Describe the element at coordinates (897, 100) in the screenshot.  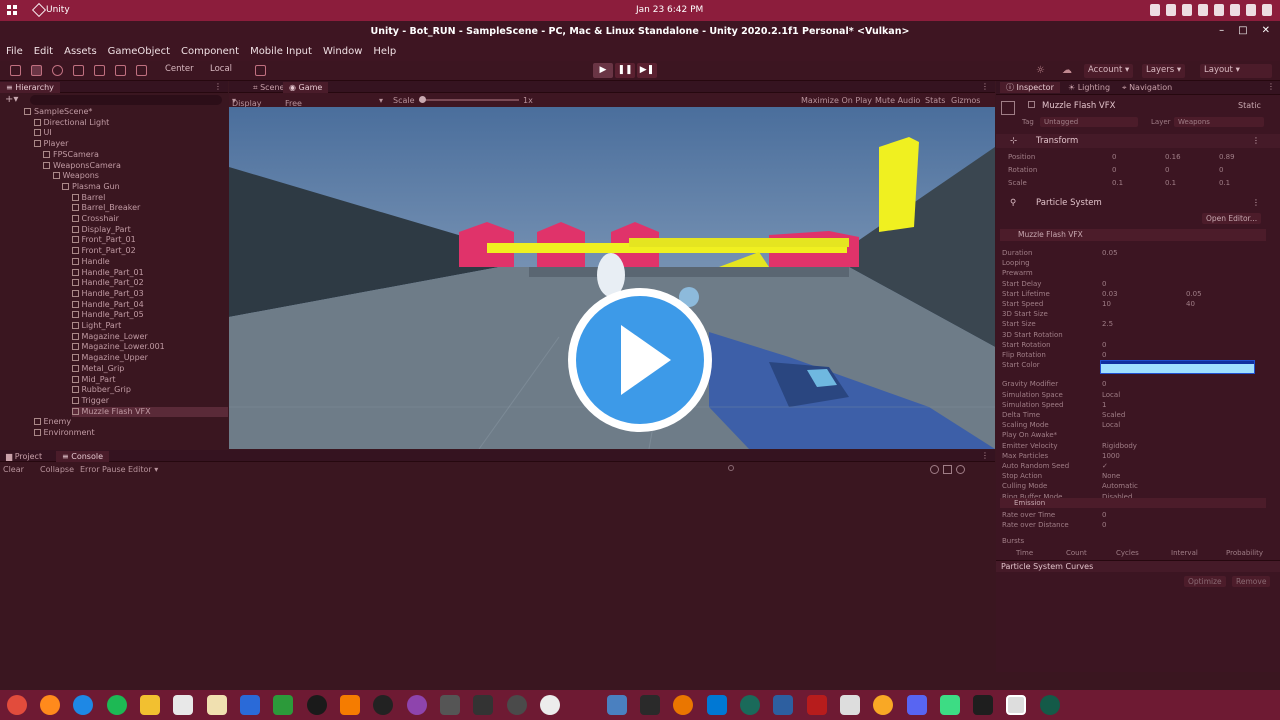
I see `mute-audio-toggle: Mute Audio` at that location.